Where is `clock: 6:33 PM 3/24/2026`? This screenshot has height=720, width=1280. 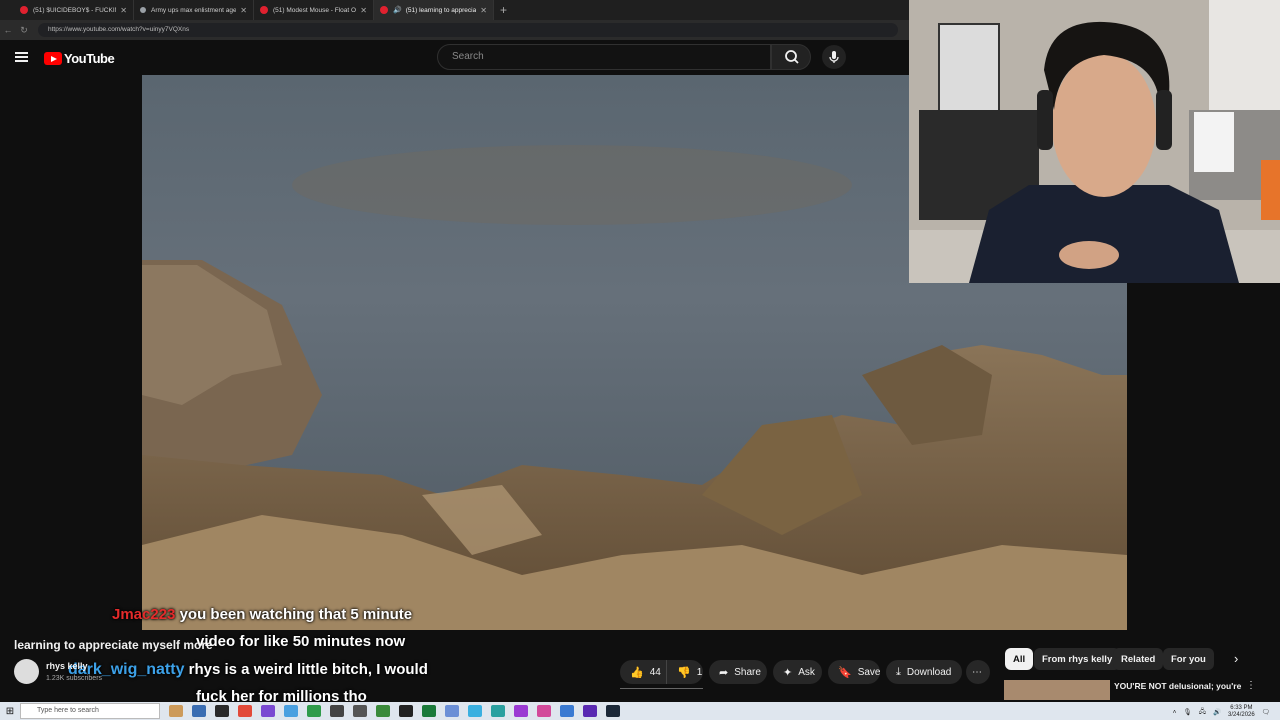
clock: 6:33 PM 3/24/2026 is located at coordinates (1241, 712).